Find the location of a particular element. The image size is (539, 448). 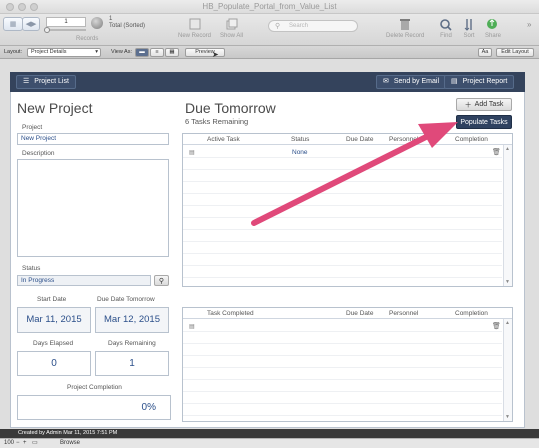

toggle-status-icon: ▭ is located at coordinates (35, 443).